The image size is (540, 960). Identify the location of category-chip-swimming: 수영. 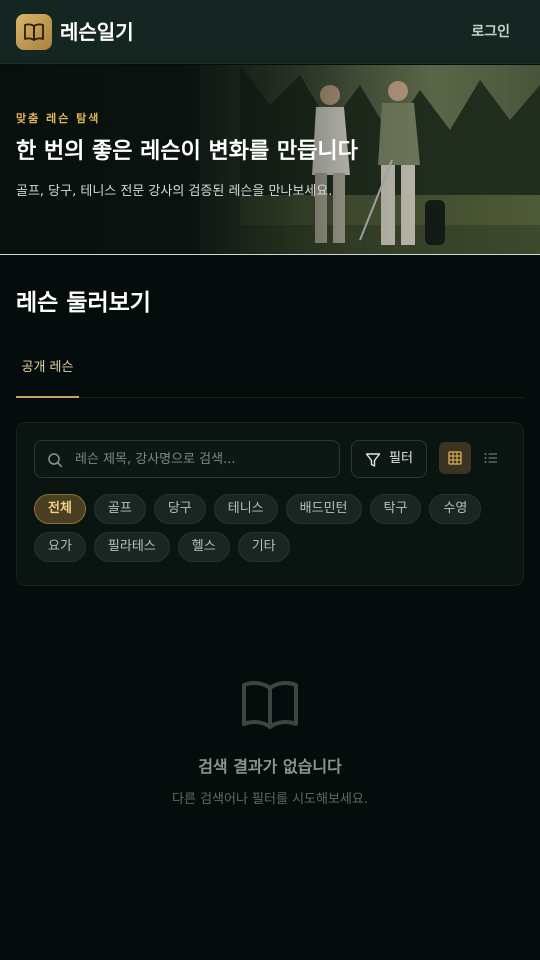
(455, 509).